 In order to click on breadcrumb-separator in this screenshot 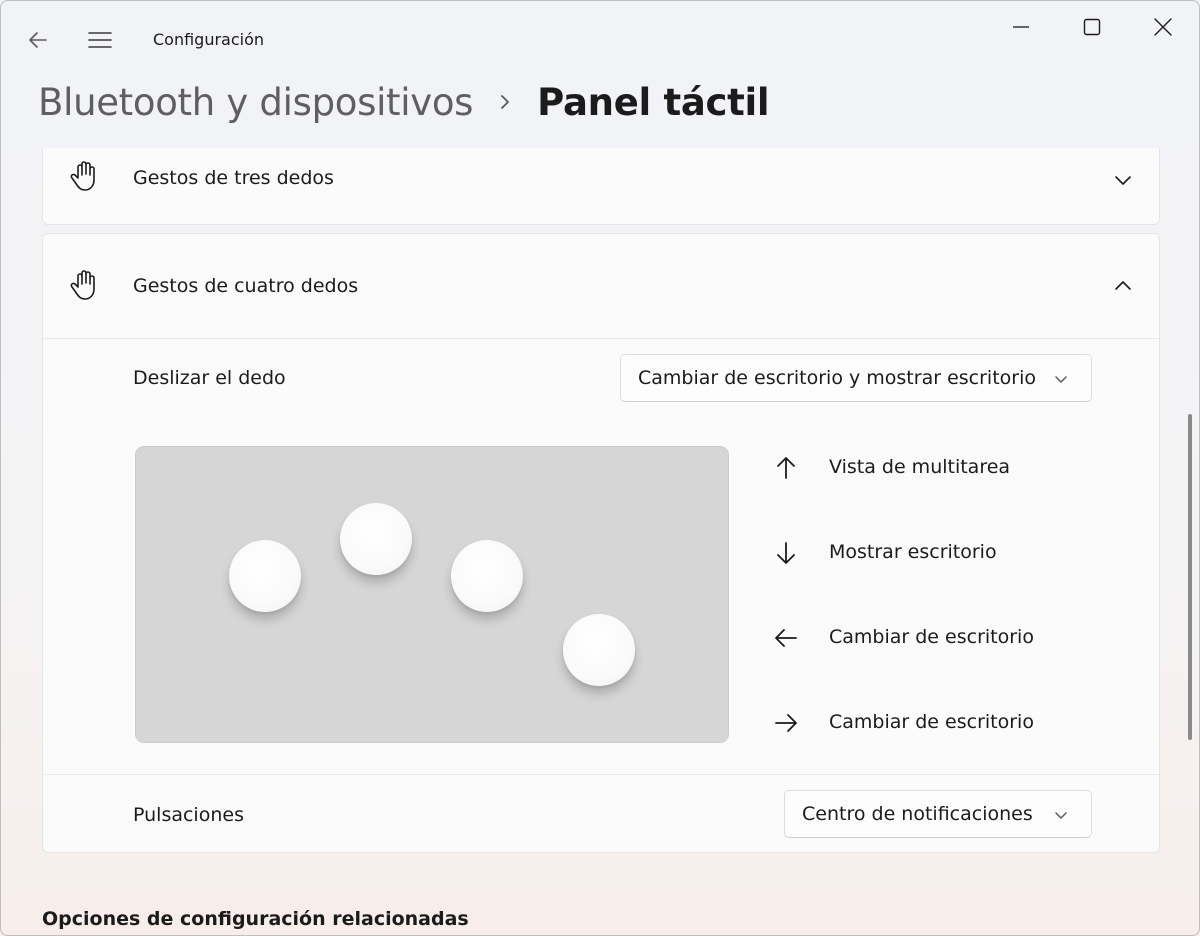, I will do `click(505, 102)`.